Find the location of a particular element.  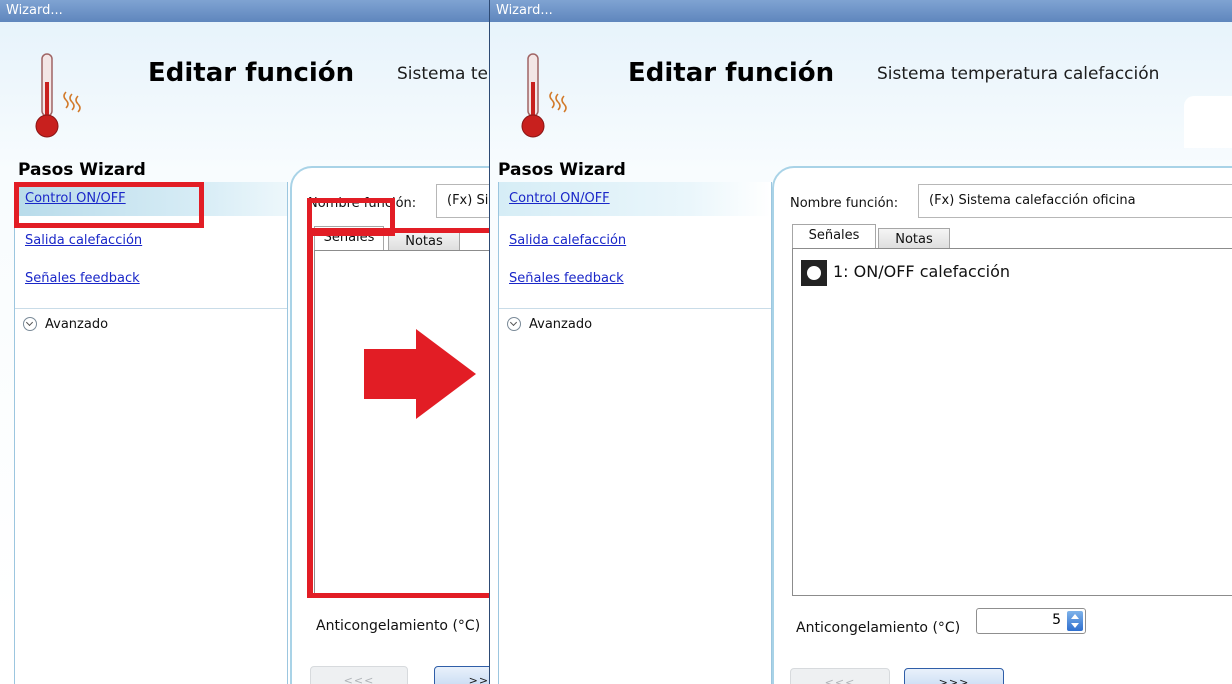

highlight-step-control is located at coordinates (109, 205).